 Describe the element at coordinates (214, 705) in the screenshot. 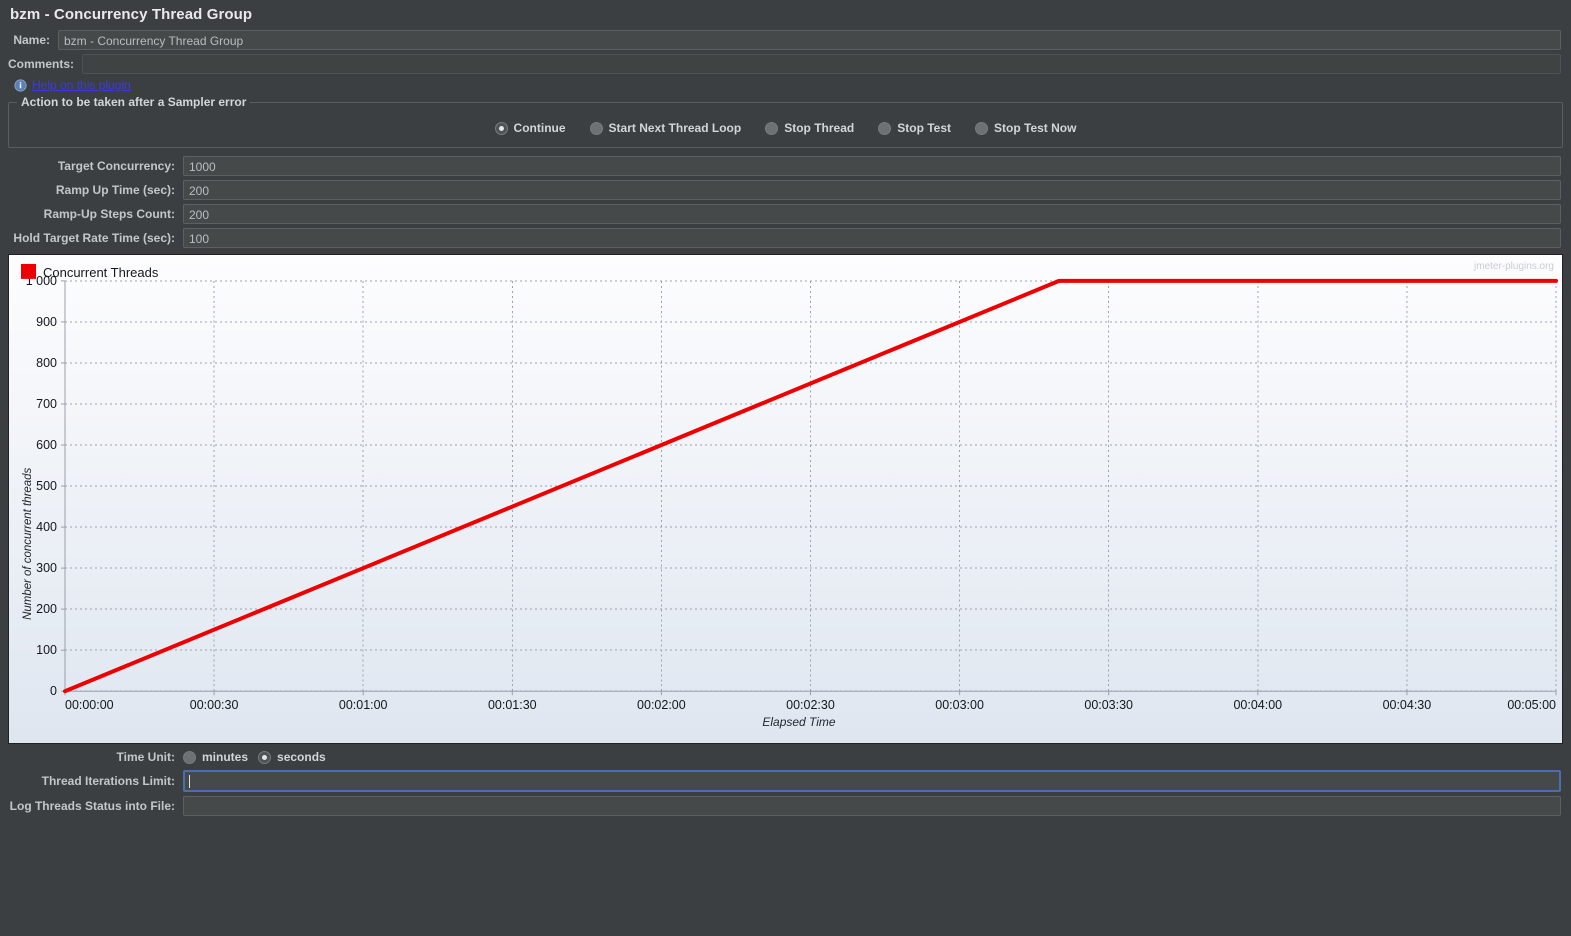

I see `svg-text: 00:00:30` at that location.